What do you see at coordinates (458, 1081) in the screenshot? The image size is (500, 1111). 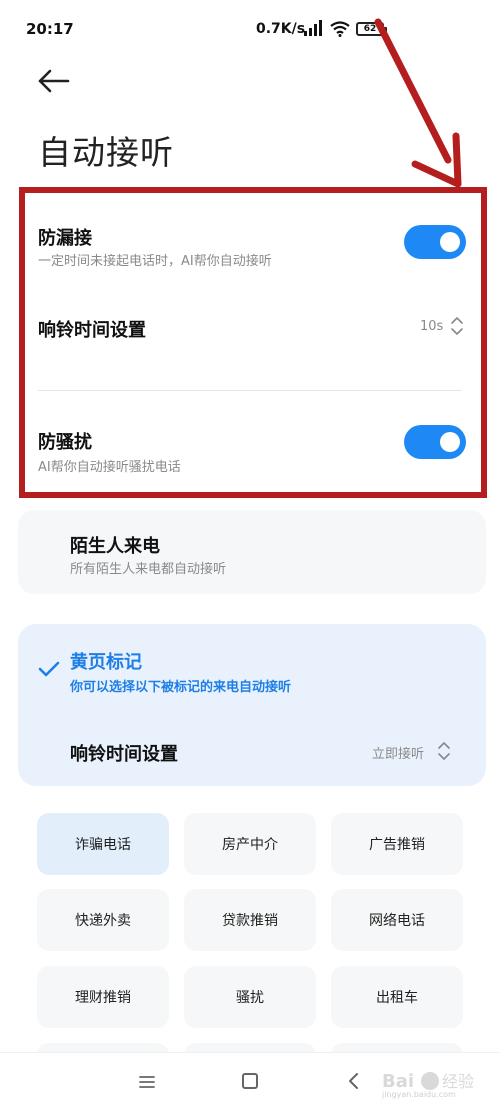 I see `svg-text: 经验` at bounding box center [458, 1081].